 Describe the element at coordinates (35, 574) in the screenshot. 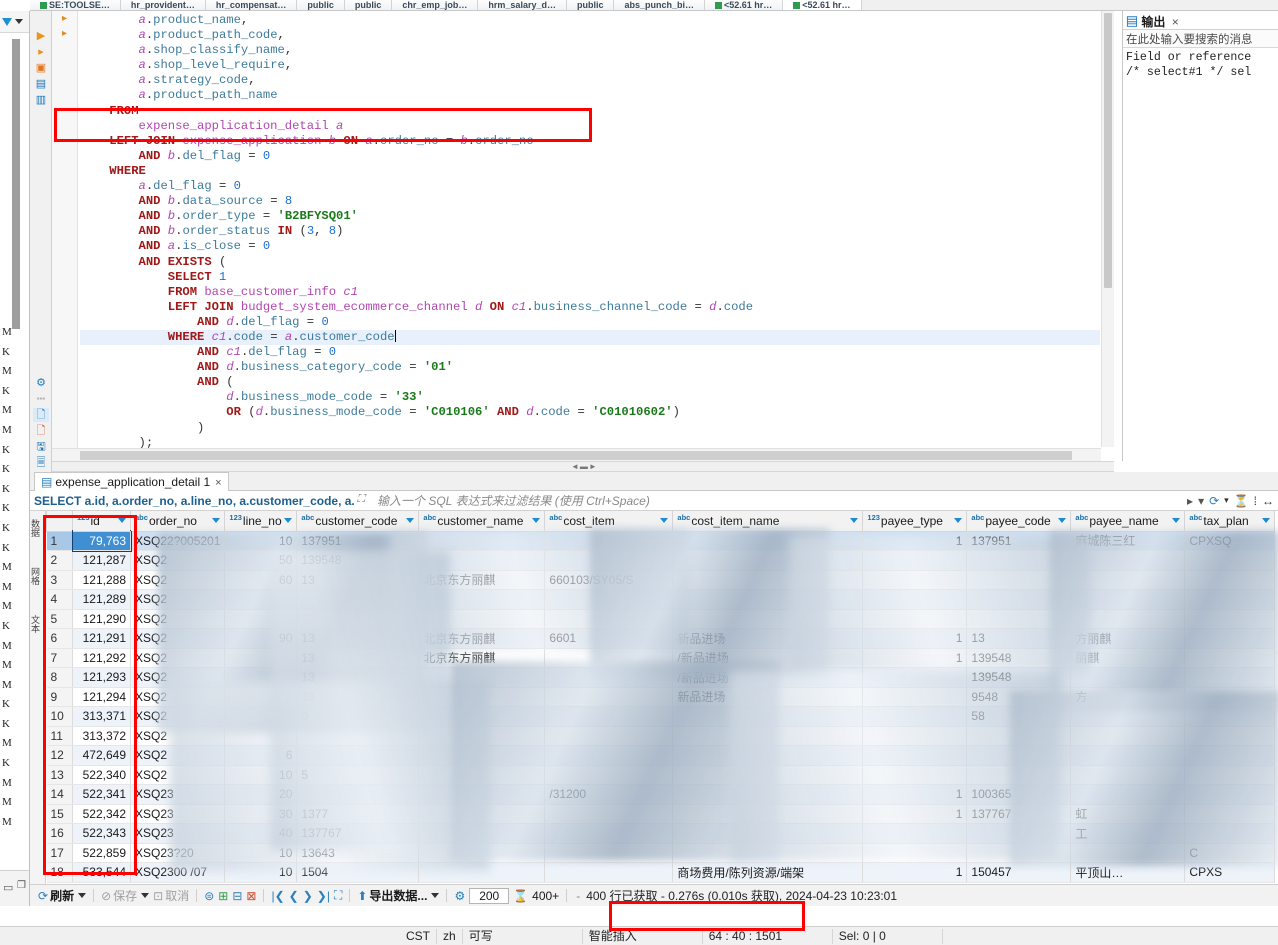

I see `results-rail-tab-1: 网格` at that location.